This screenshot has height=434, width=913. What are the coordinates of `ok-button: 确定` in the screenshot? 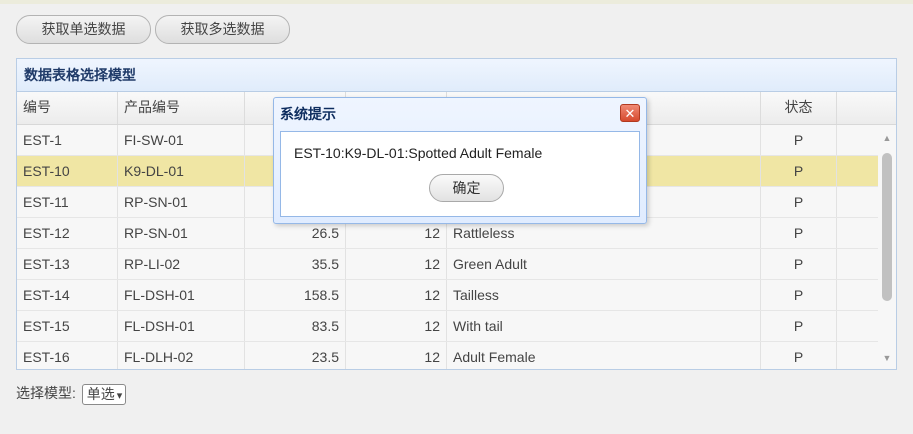 It's located at (466, 188).